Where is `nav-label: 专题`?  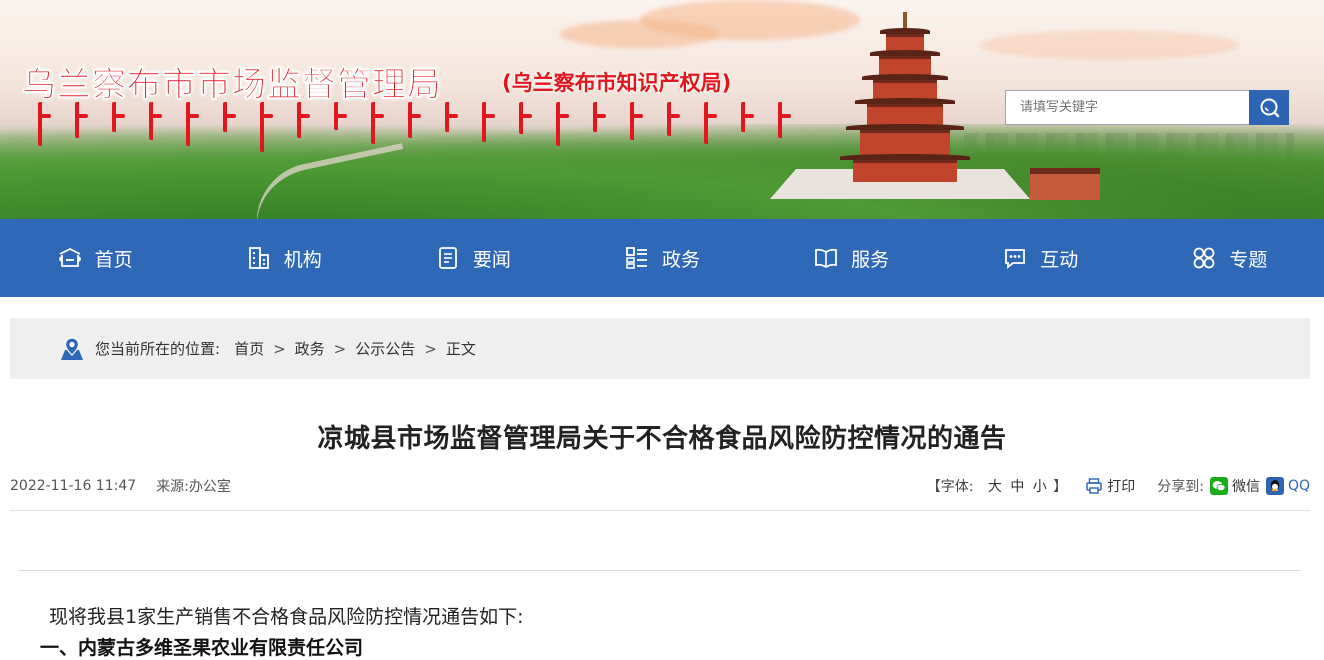 nav-label: 专题 is located at coordinates (1248, 259).